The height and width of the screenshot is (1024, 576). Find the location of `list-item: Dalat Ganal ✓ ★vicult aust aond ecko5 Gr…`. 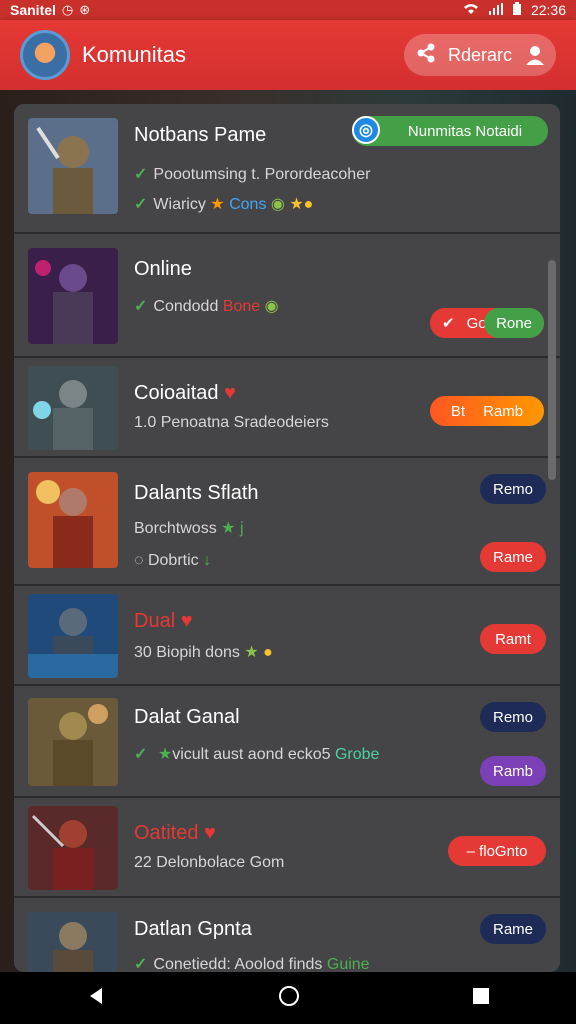

list-item: Dalat Ganal ✓ ★vicult aust aond ecko5 Gr… is located at coordinates (287, 742).